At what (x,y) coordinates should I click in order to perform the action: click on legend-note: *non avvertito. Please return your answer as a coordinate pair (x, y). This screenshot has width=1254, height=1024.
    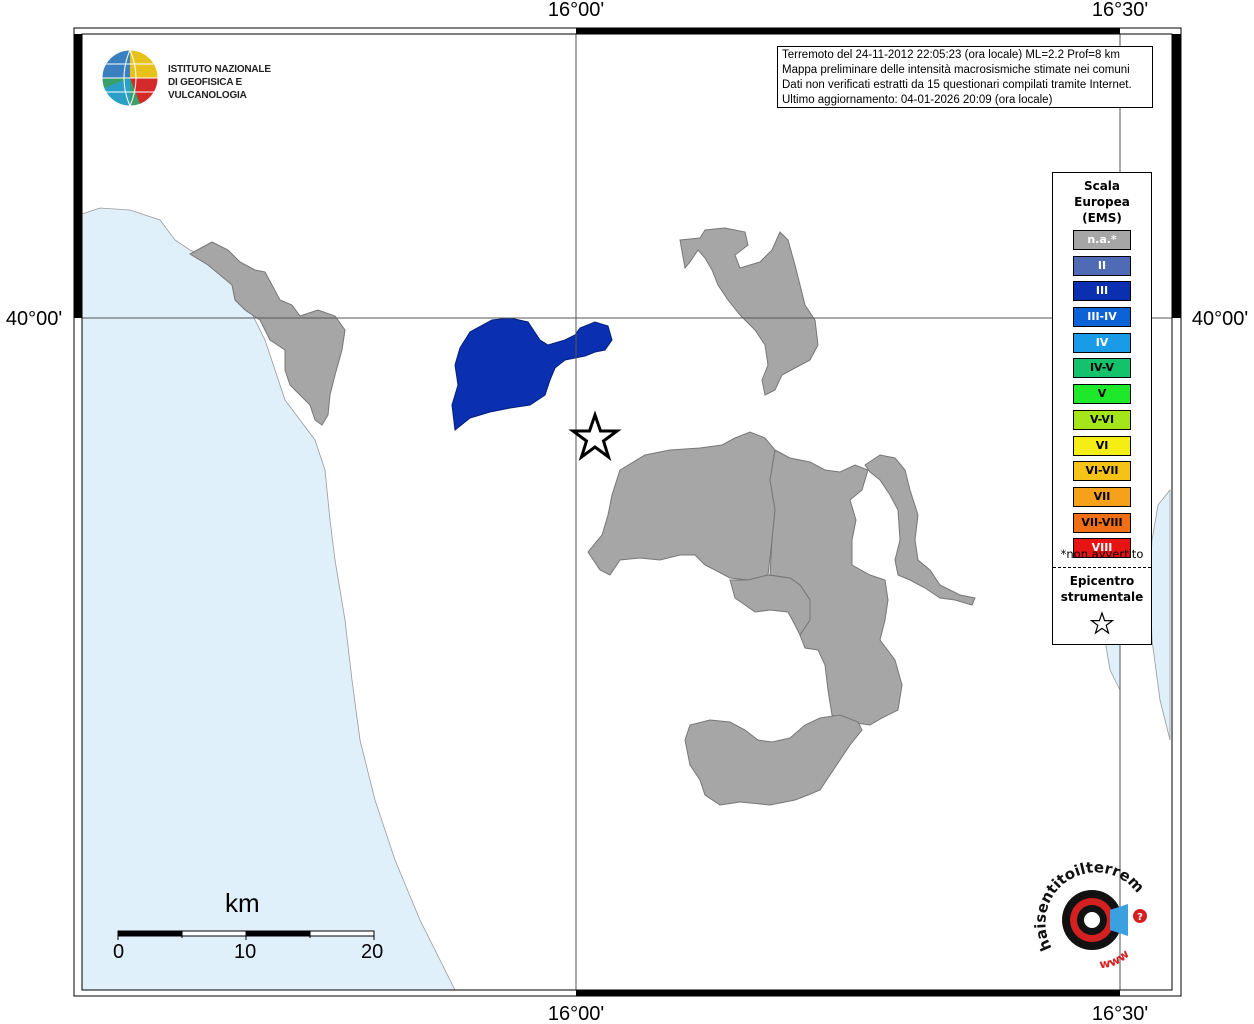
    Looking at the image, I should click on (1102, 554).